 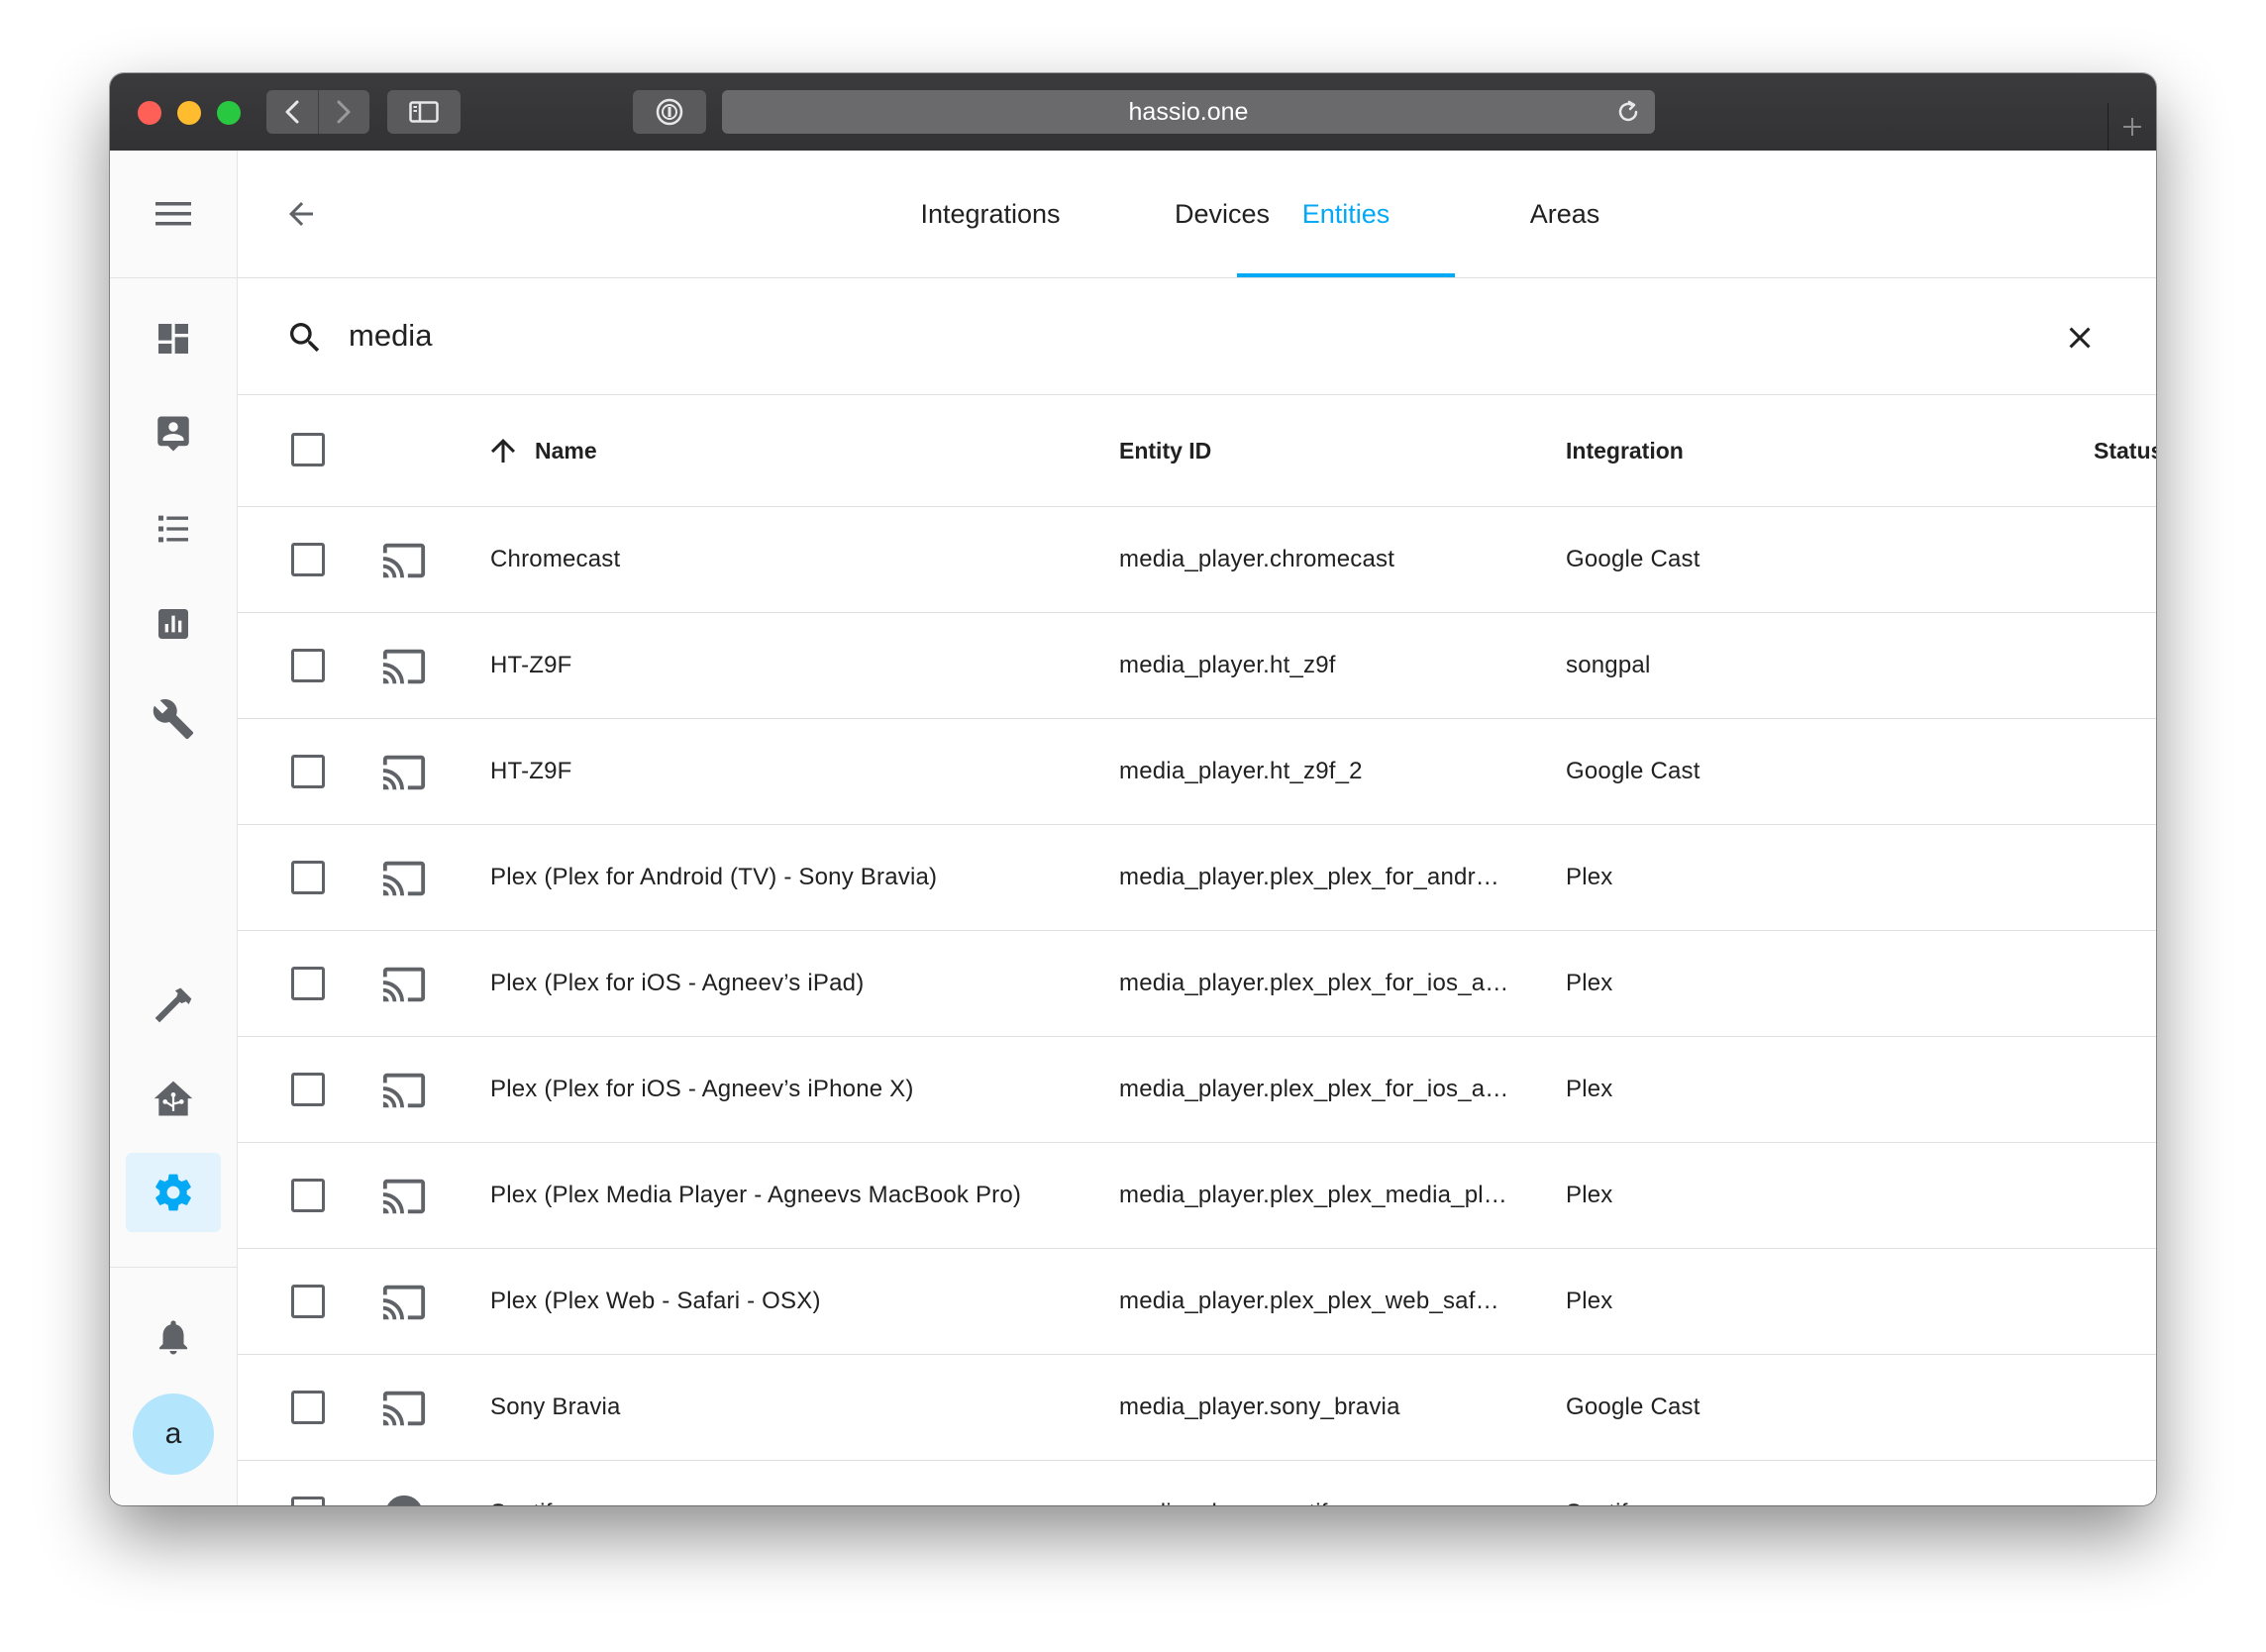 What do you see at coordinates (292, 112) in the screenshot?
I see `back-nav-button` at bounding box center [292, 112].